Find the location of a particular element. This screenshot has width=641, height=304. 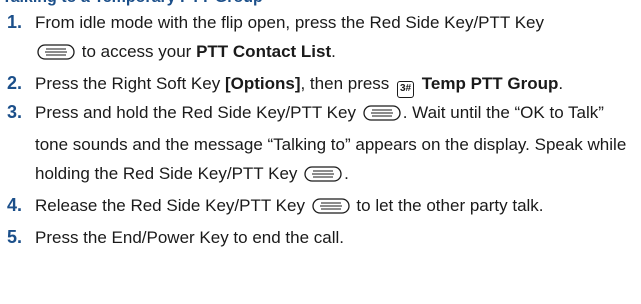

step-number: 1. is located at coordinates (15, 22).